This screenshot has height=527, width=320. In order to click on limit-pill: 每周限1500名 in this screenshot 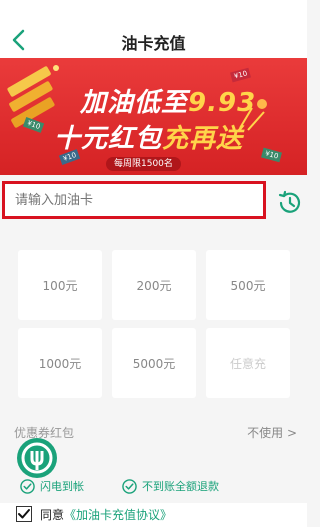, I will do `click(143, 164)`.